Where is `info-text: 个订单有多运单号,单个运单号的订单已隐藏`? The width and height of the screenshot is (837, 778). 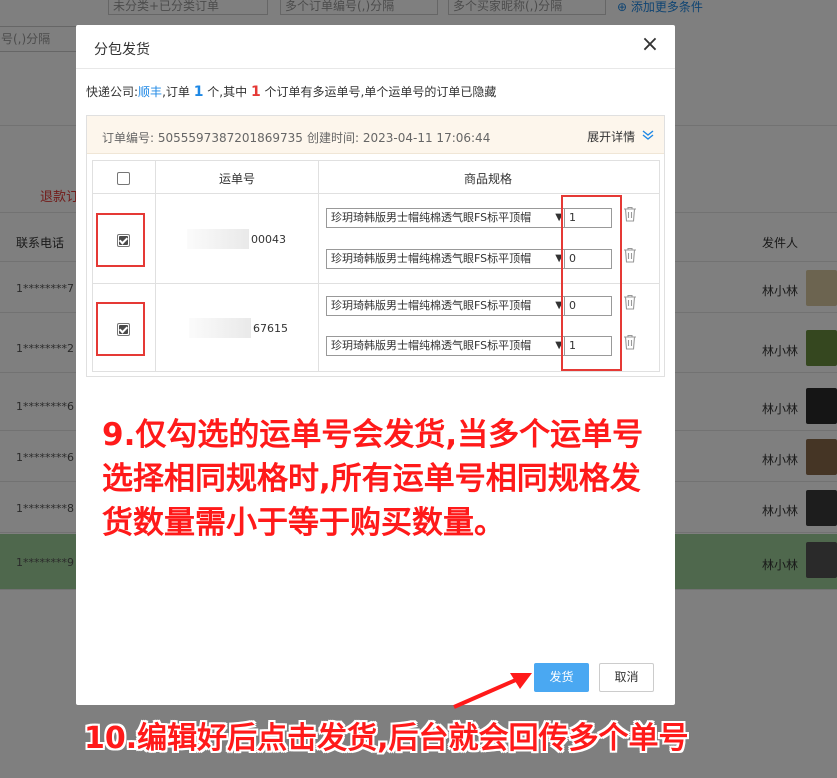 info-text: 个订单有多运单号,单个运单号的订单已隐藏 is located at coordinates (380, 92).